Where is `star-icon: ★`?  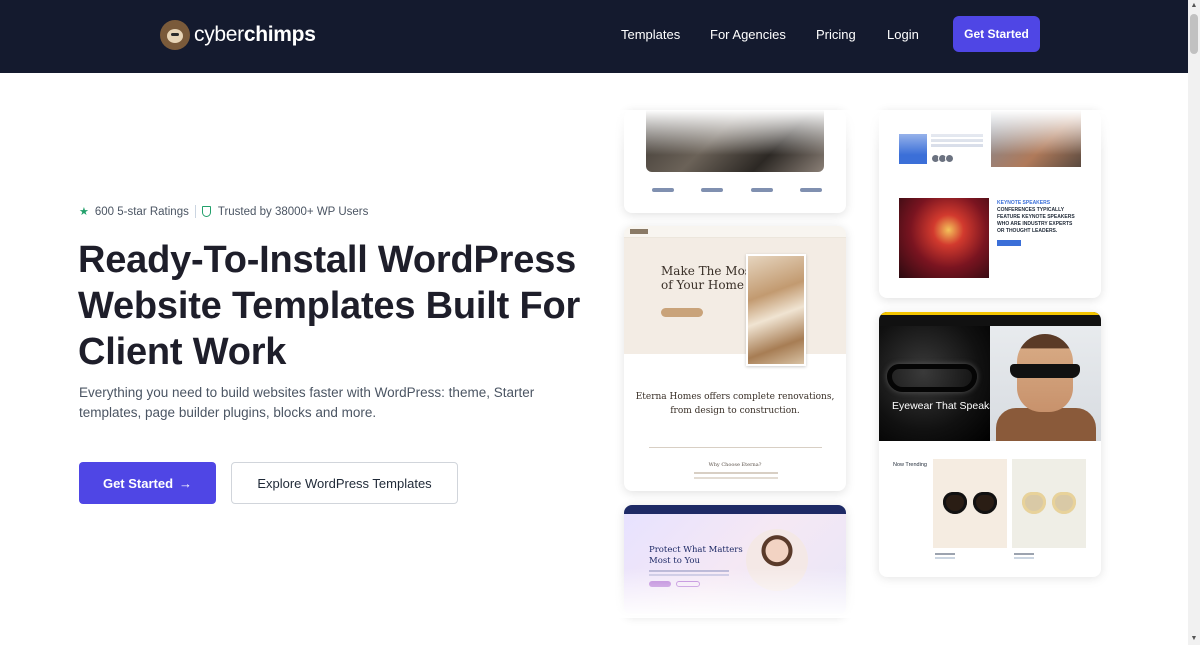 star-icon: ★ is located at coordinates (84, 212).